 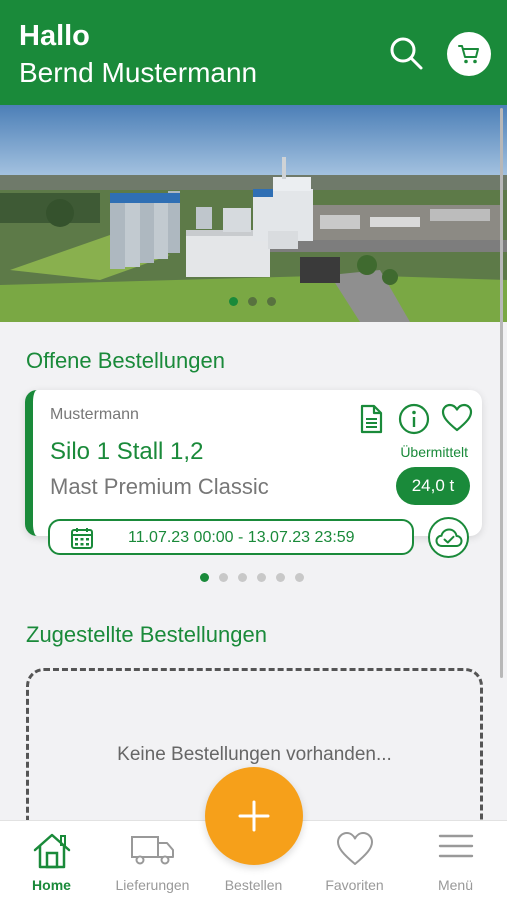 I want to click on truck-icon, so click(x=152, y=850).